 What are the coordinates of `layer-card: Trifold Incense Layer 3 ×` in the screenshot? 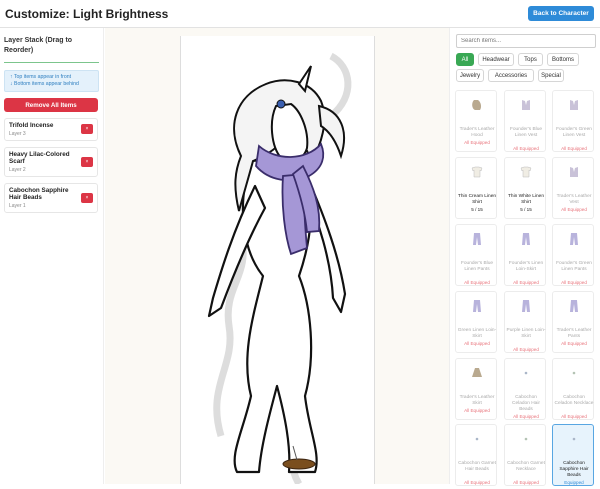 It's located at (51, 129).